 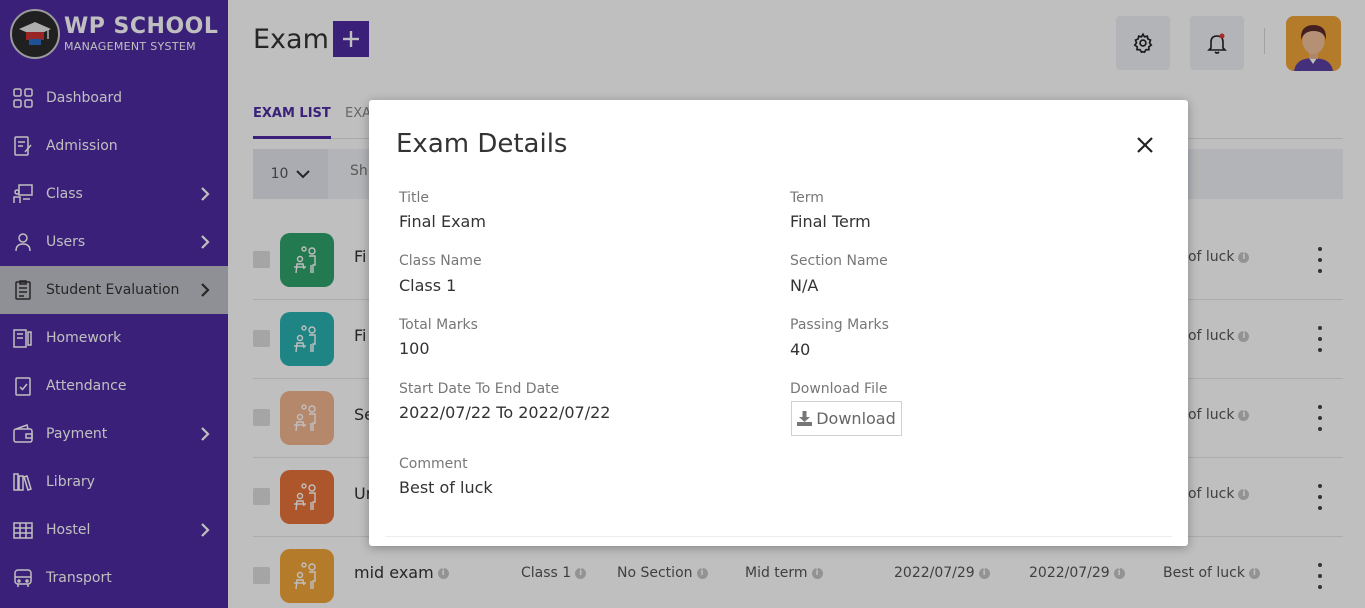 What do you see at coordinates (438, 325) in the screenshot?
I see `field-label-total-marks: Total Marks` at bounding box center [438, 325].